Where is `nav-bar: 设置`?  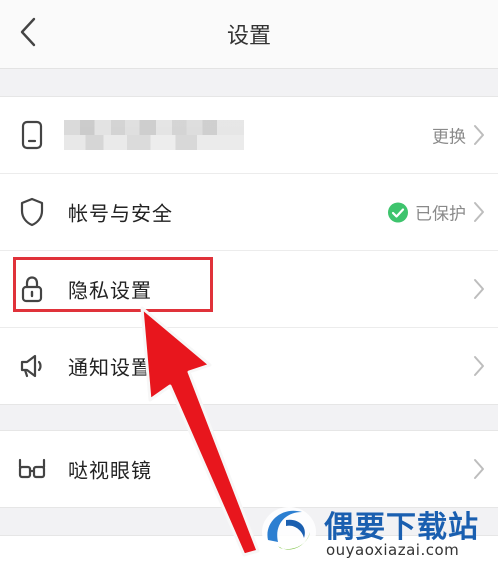 nav-bar: 设置 is located at coordinates (249, 34).